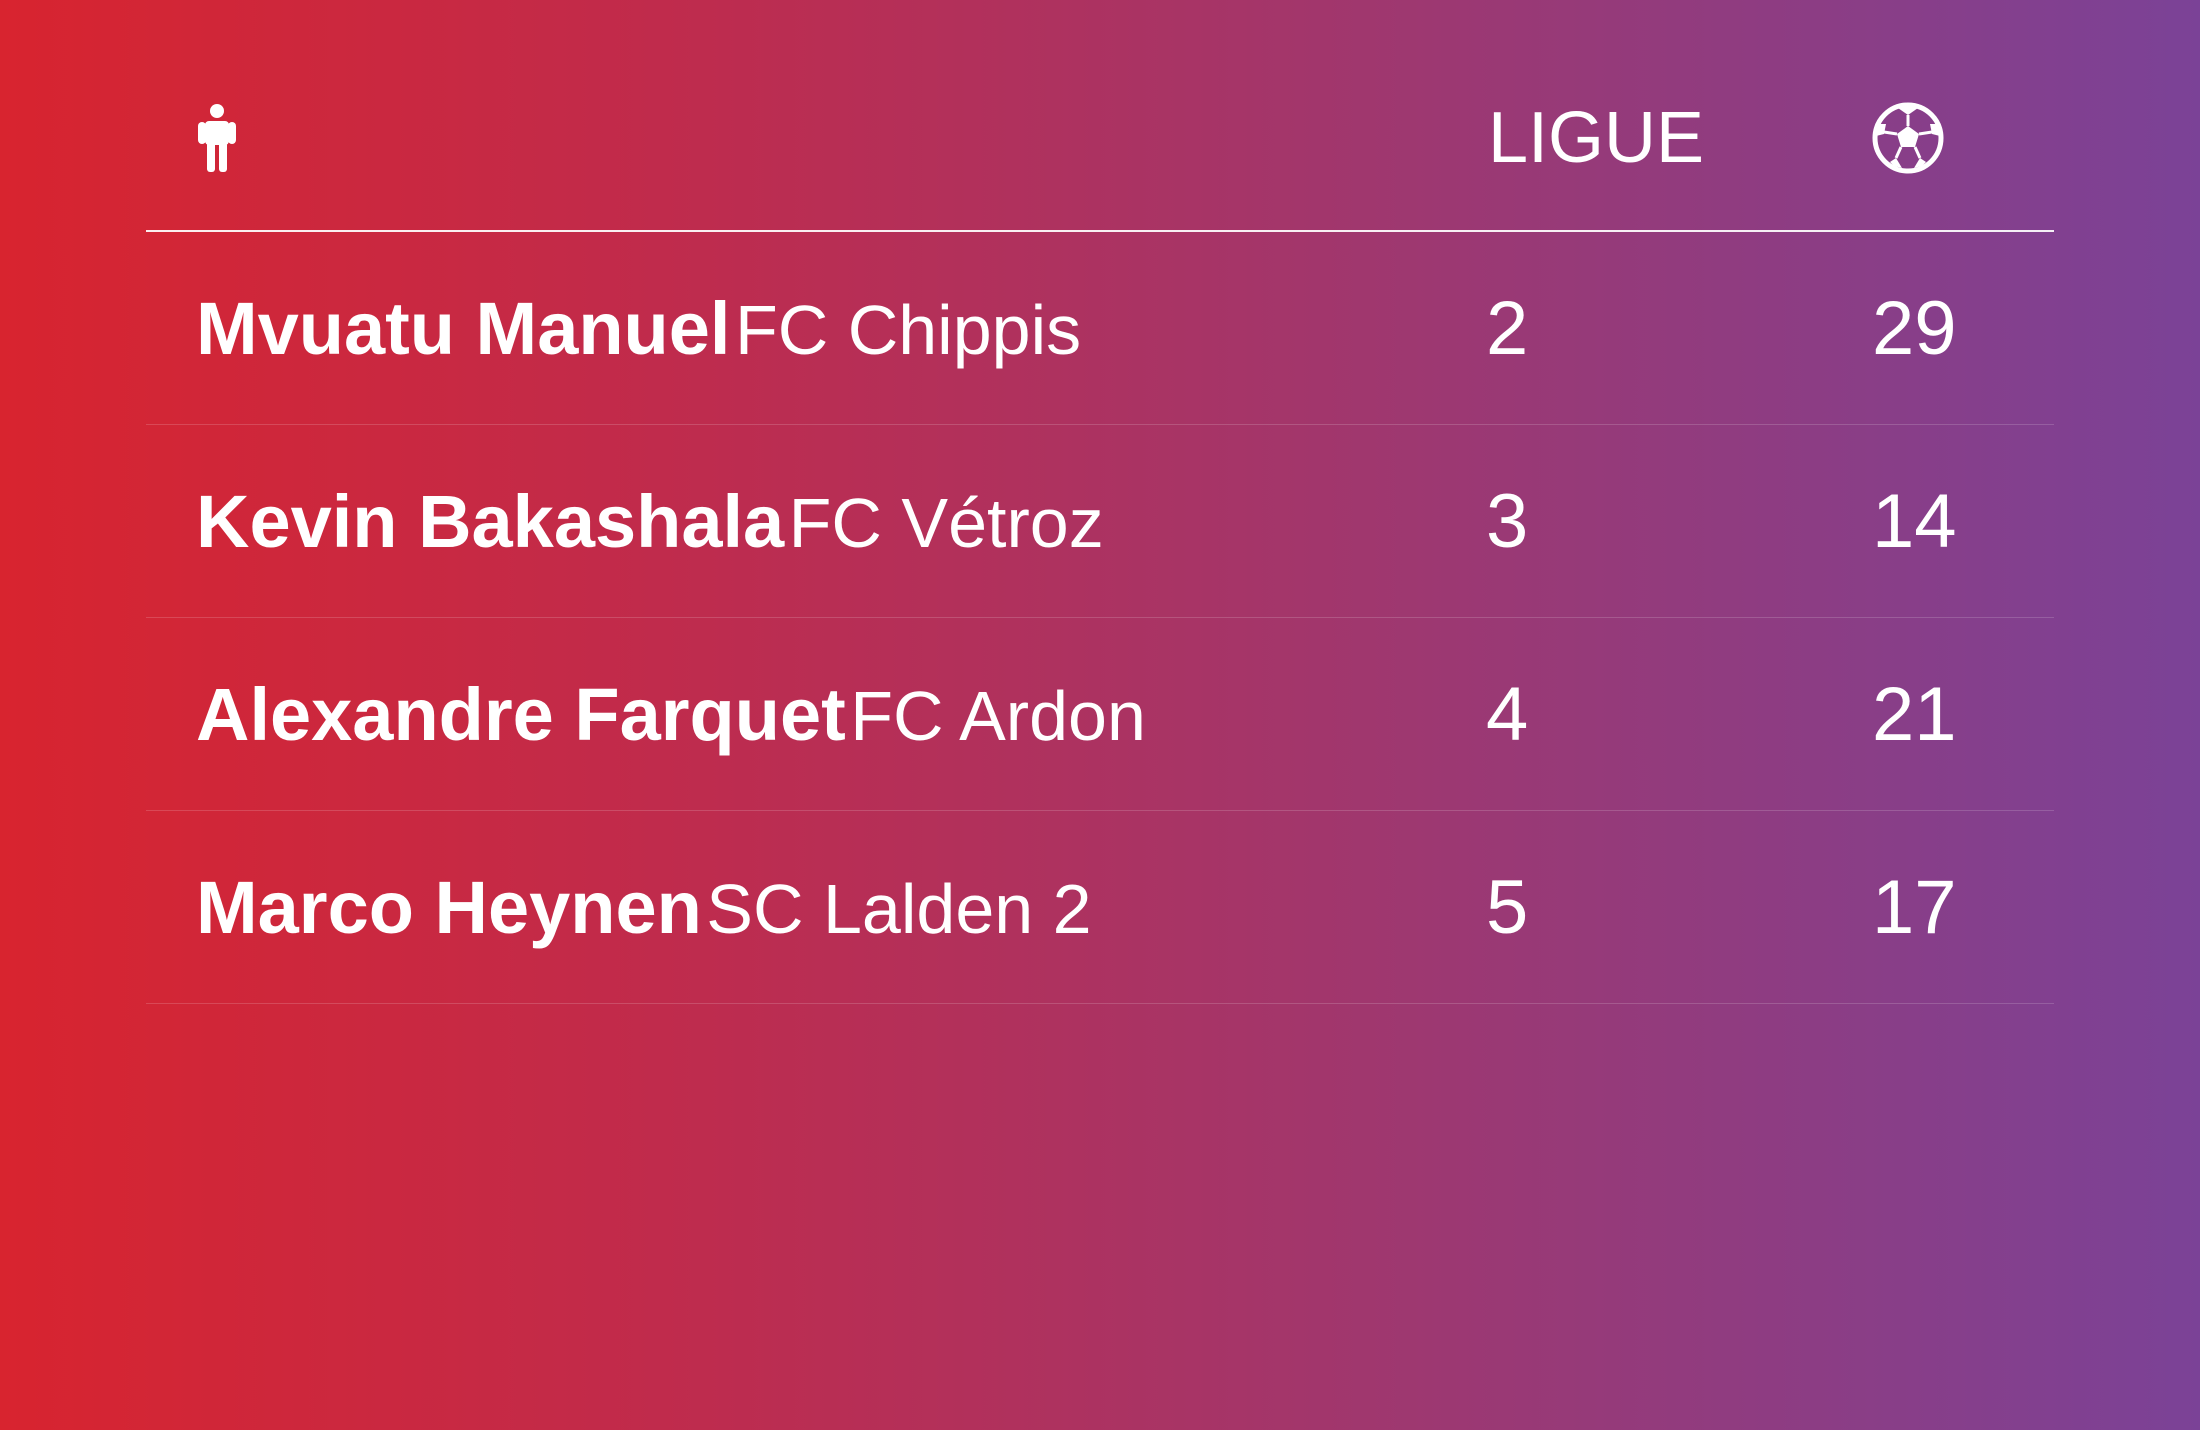 The width and height of the screenshot is (2200, 1430). Describe the element at coordinates (1507, 521) in the screenshot. I see `league-value: 3` at that location.